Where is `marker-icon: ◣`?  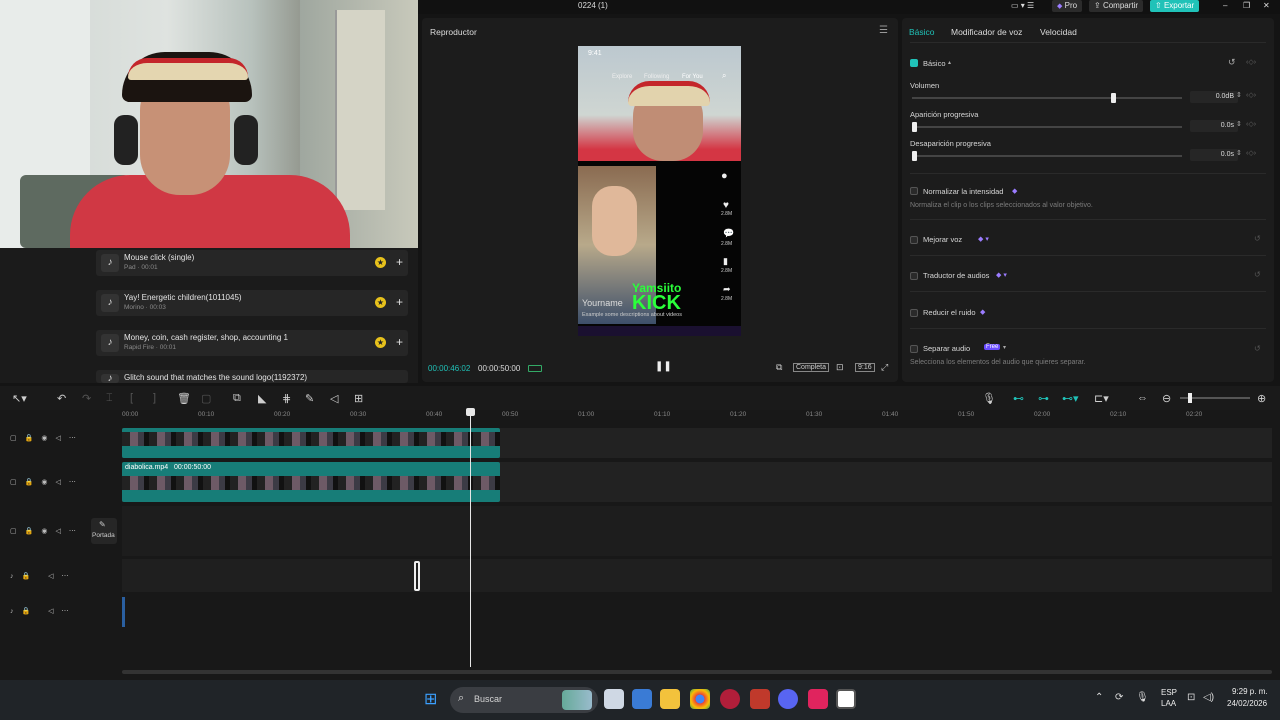
marker-icon: ◣ is located at coordinates (262, 398).